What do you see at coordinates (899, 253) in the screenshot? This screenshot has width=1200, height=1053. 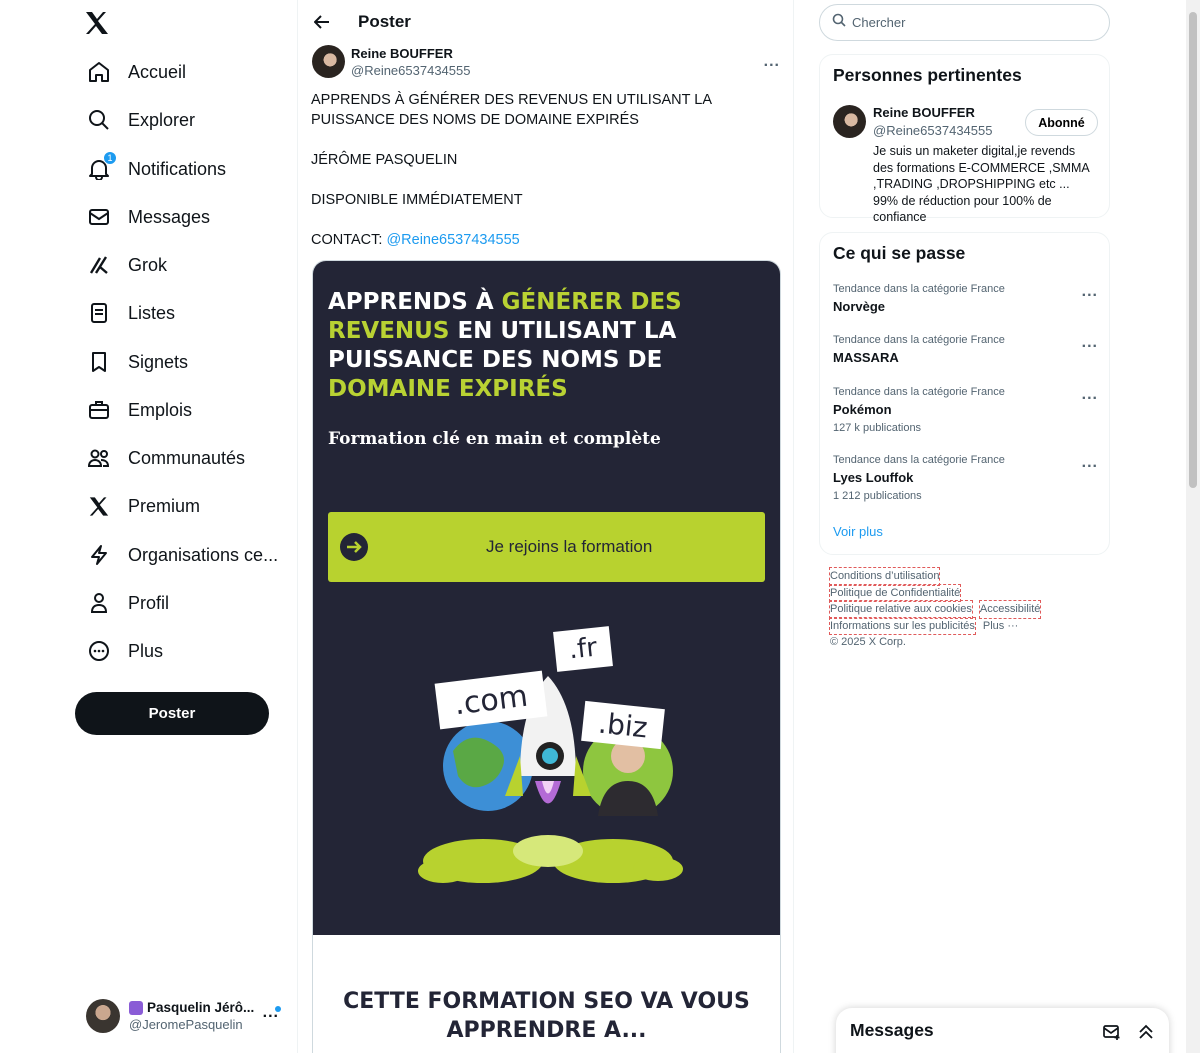 I see `card-title: Ce qui se passe` at bounding box center [899, 253].